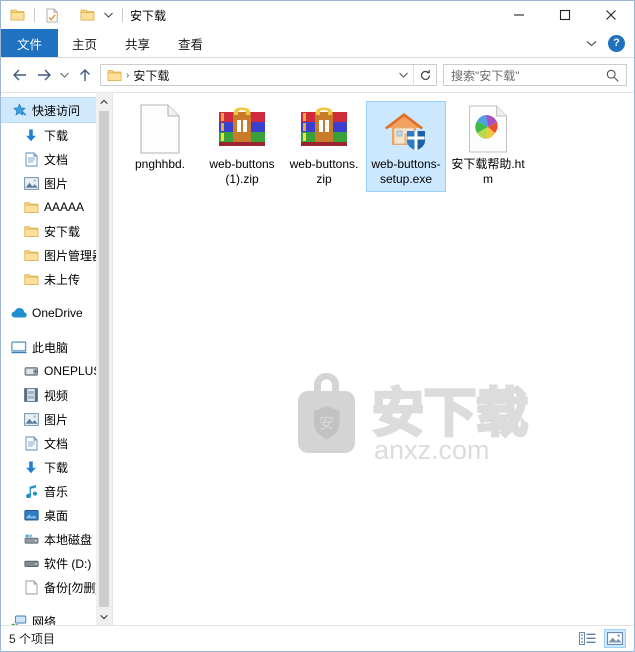 This screenshot has width=635, height=652. I want to click on search-box: 搜索"安下载", so click(535, 75).